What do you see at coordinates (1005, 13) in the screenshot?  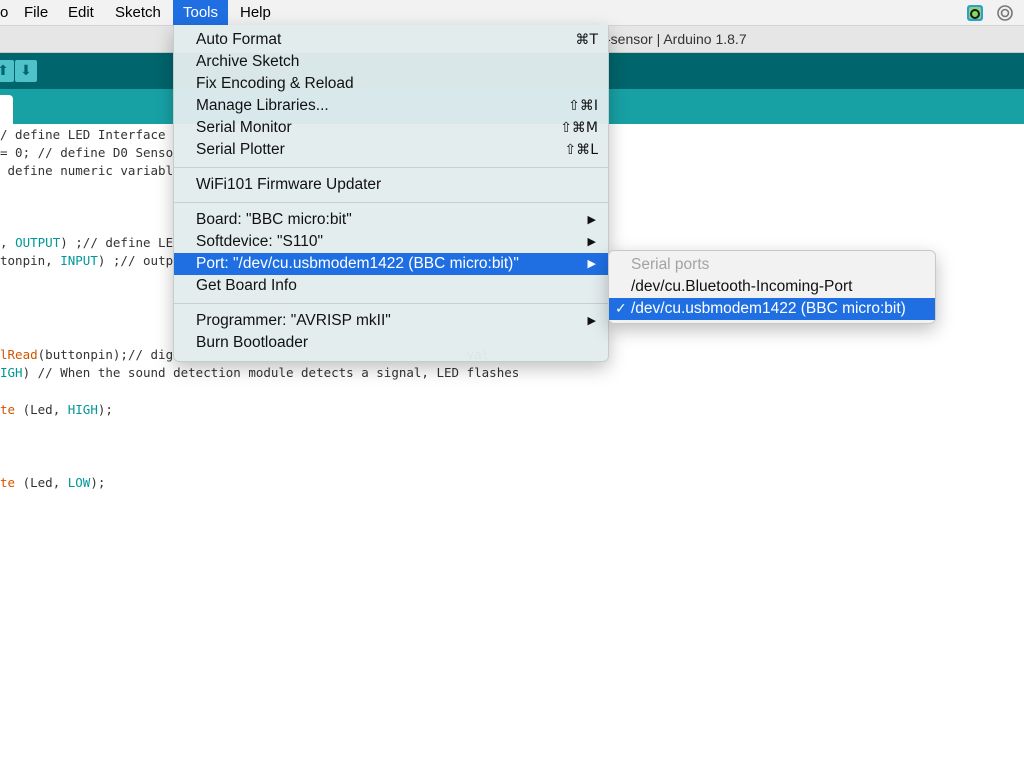 I see `sync-icon` at bounding box center [1005, 13].